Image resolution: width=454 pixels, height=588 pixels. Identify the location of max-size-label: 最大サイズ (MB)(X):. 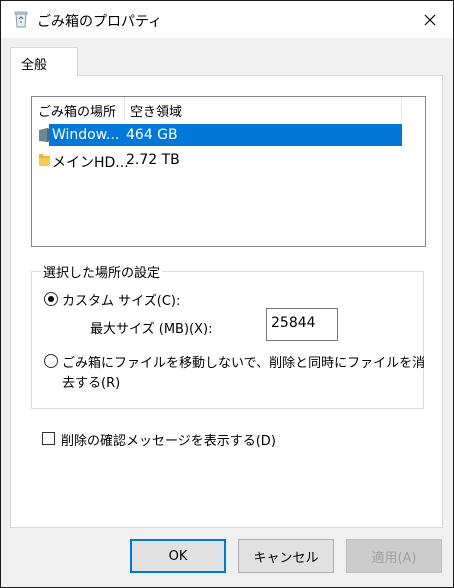
(151, 329).